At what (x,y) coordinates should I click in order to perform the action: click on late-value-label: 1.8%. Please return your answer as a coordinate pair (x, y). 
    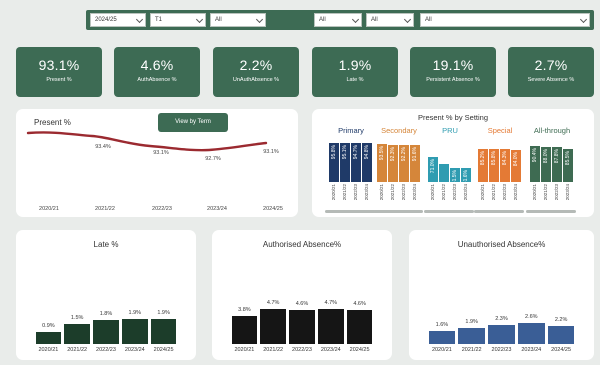
    Looking at the image, I should click on (106, 314).